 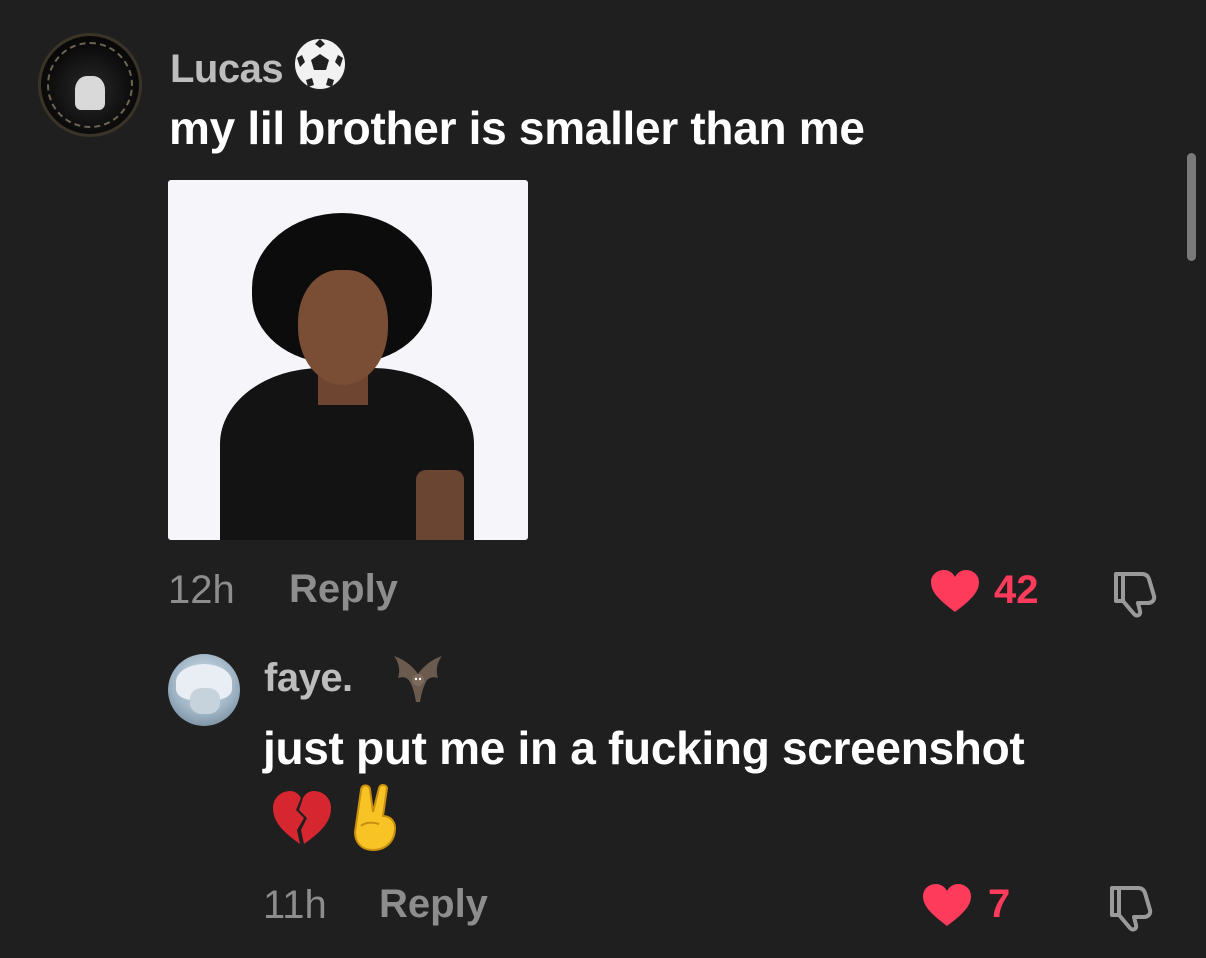 What do you see at coordinates (308, 678) in the screenshot?
I see `reply-username: faye.` at bounding box center [308, 678].